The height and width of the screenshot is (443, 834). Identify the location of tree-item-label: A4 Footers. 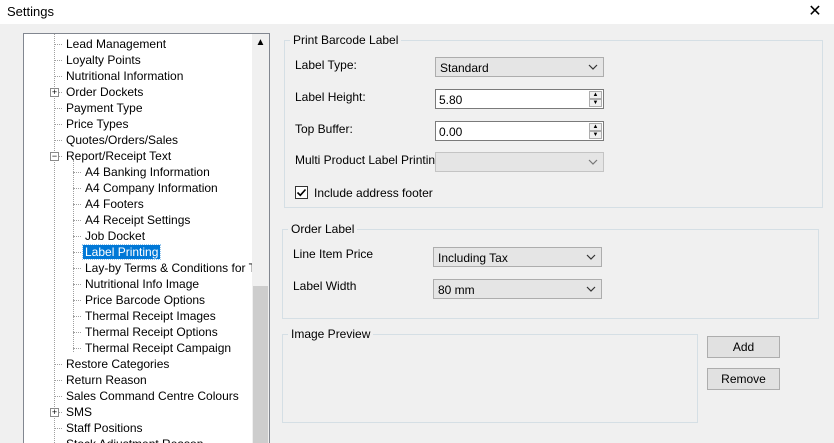
(114, 204).